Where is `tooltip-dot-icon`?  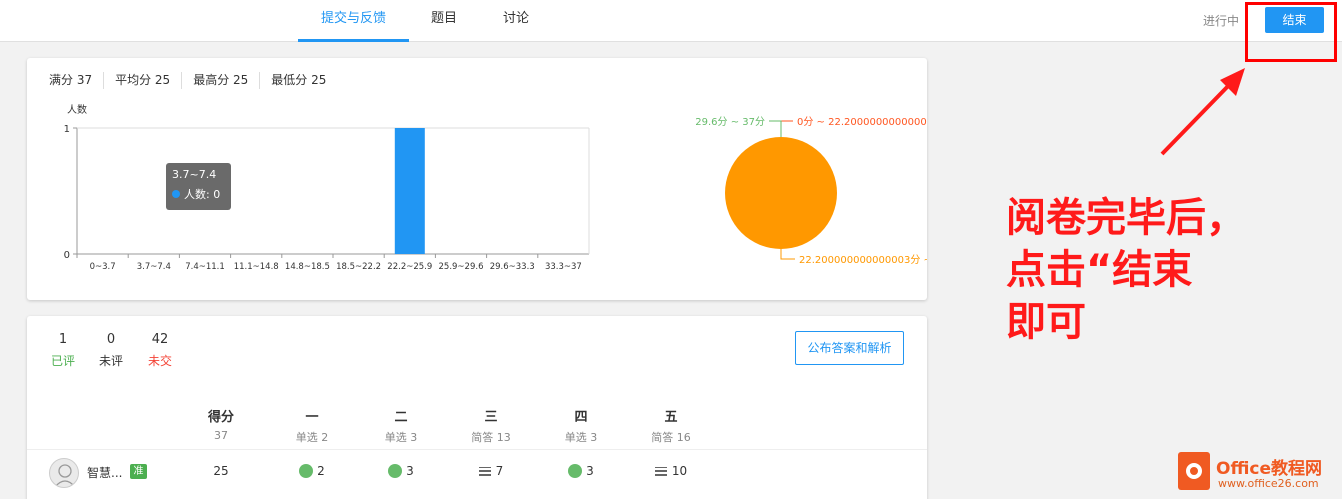 tooltip-dot-icon is located at coordinates (176, 194).